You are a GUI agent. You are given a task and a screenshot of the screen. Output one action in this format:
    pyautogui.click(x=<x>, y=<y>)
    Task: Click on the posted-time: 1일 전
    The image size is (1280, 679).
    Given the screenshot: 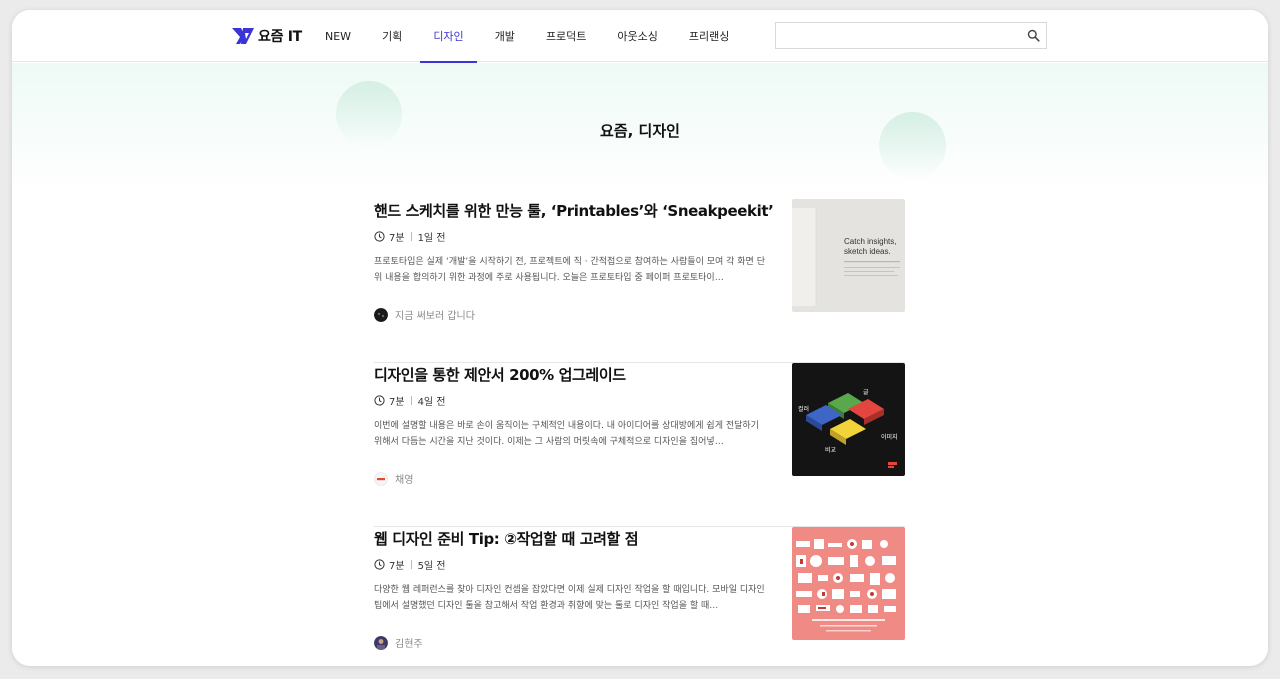 What is the action you would take?
    pyautogui.click(x=431, y=238)
    